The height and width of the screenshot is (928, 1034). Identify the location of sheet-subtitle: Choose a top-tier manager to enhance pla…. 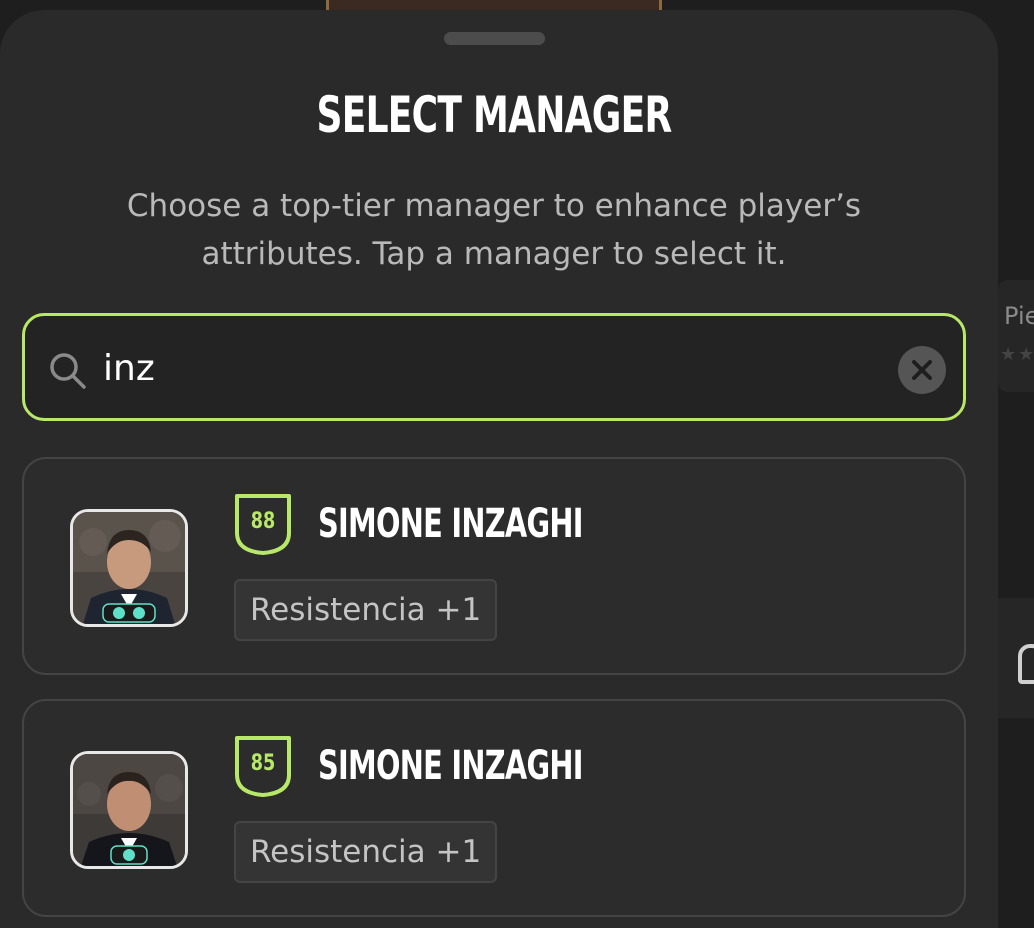
(494, 230).